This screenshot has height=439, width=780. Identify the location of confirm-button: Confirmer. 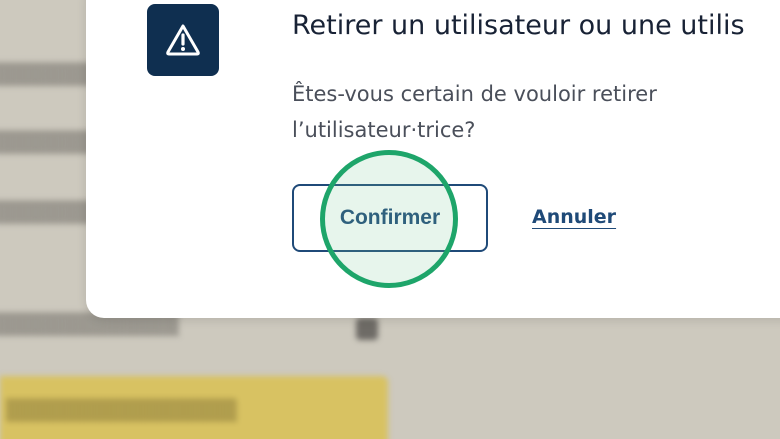
(390, 218).